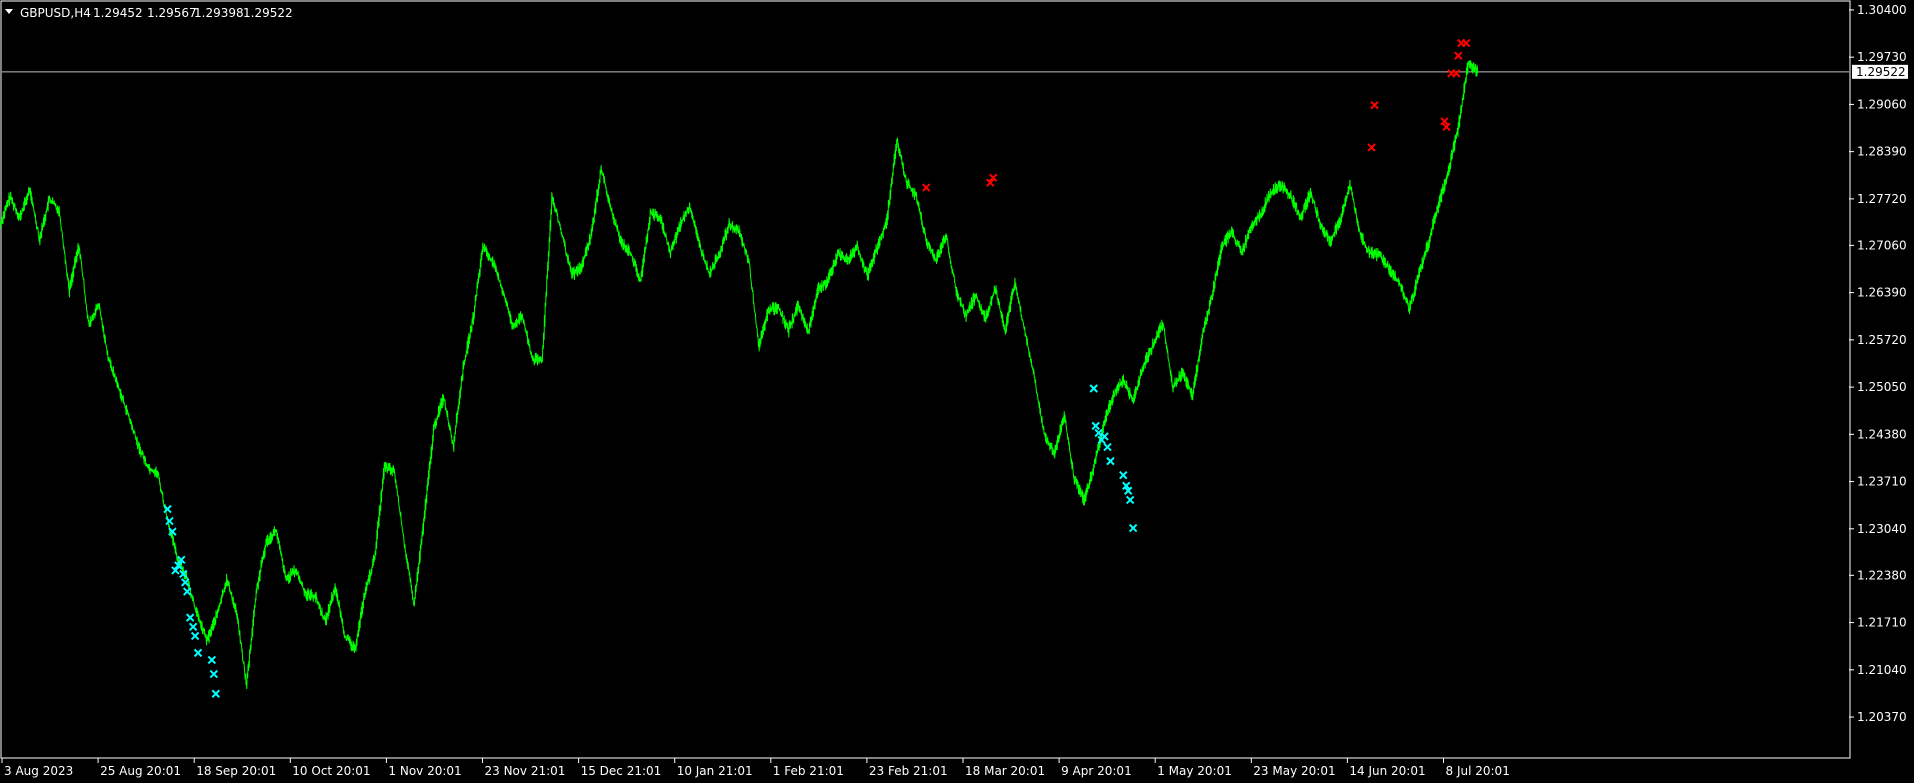 The height and width of the screenshot is (783, 1914). Describe the element at coordinates (268, 13) in the screenshot. I see `ohlc-close: 1.29522` at that location.